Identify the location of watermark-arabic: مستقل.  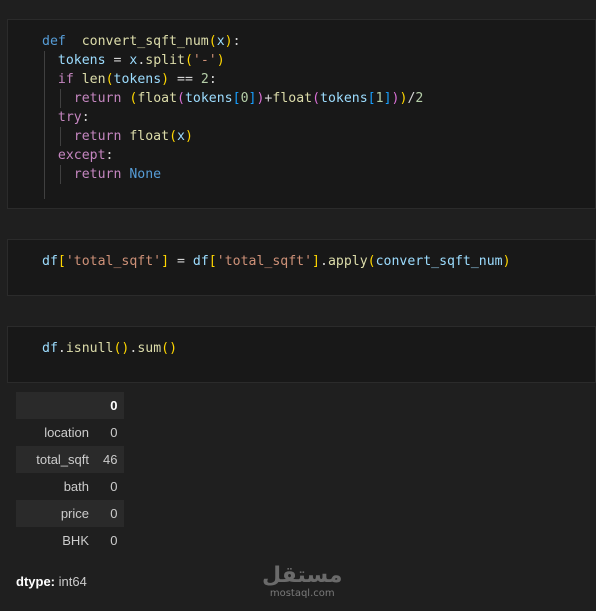
(302, 575).